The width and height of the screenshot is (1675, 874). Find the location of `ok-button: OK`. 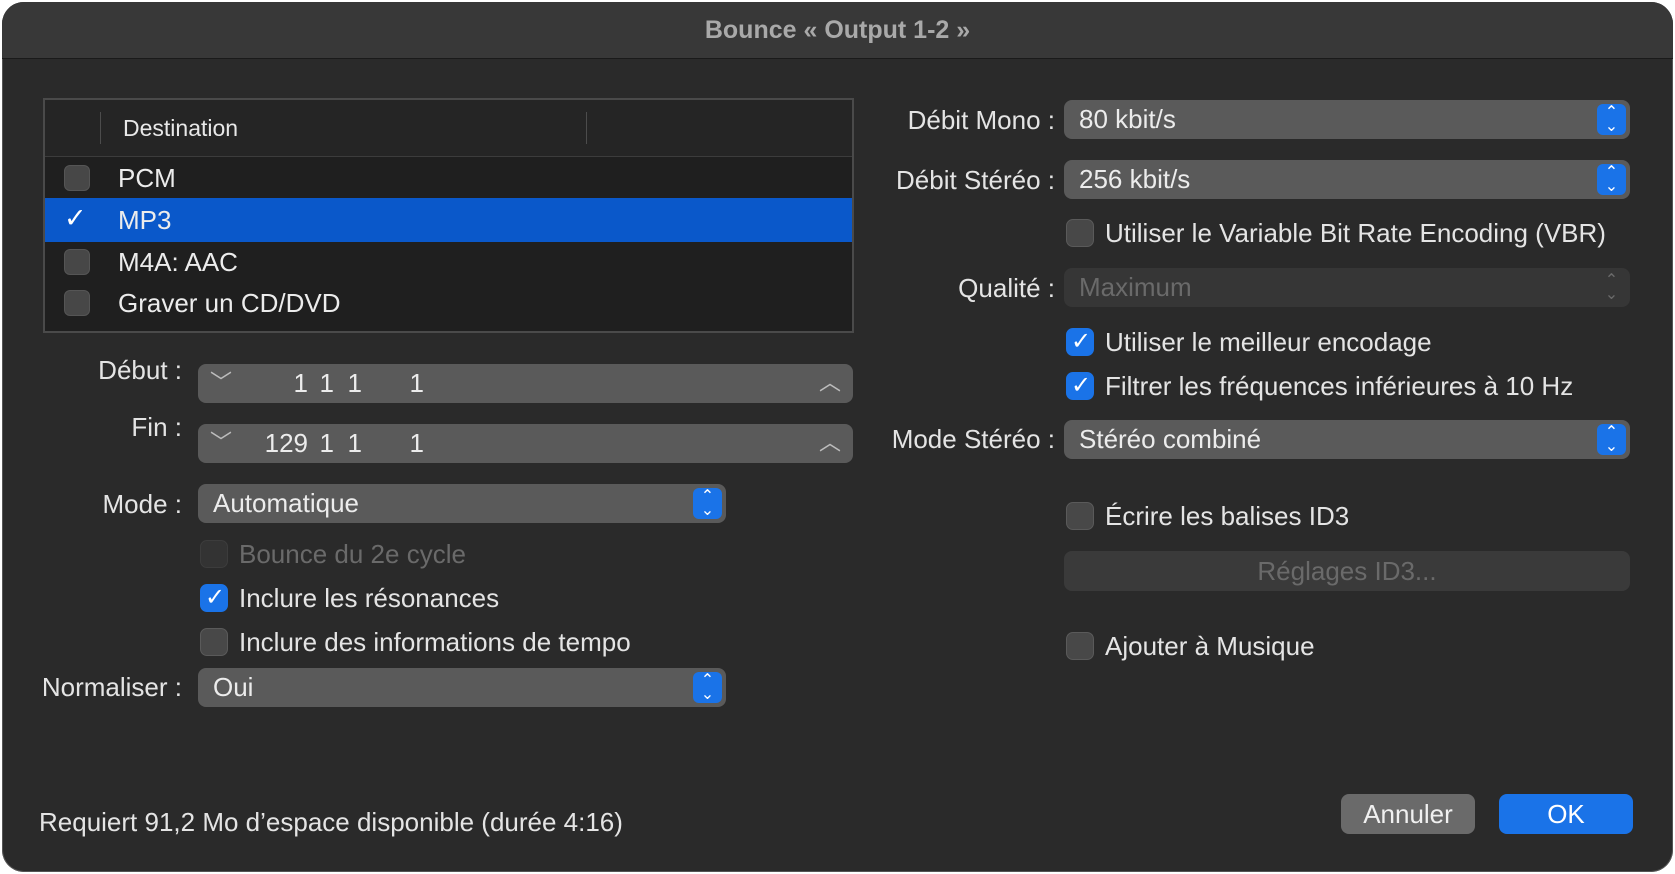

ok-button: OK is located at coordinates (1566, 814).